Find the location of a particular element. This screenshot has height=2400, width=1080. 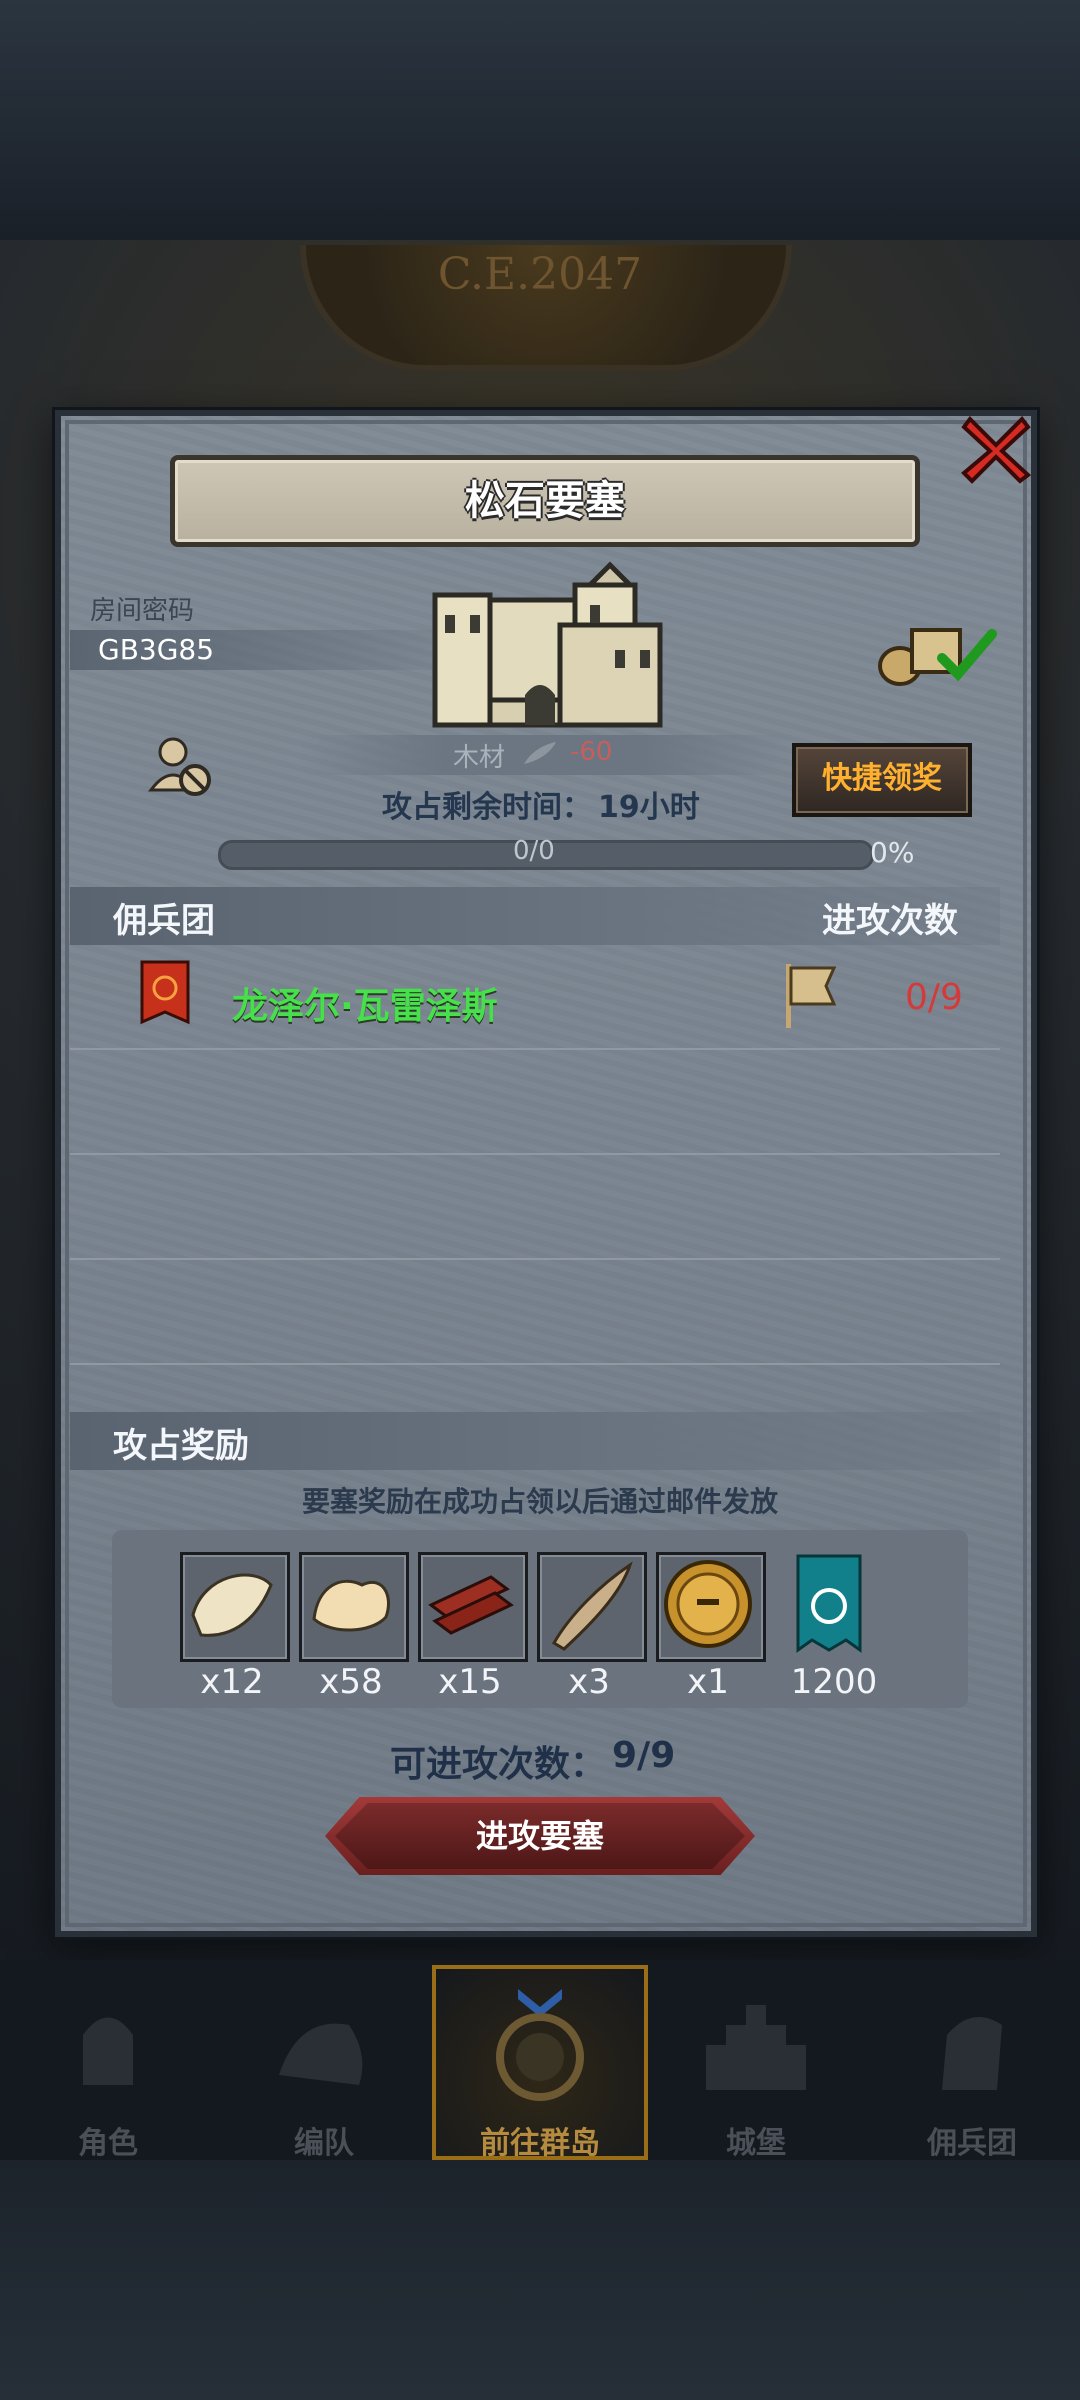

castle-icon is located at coordinates (756, 2045).